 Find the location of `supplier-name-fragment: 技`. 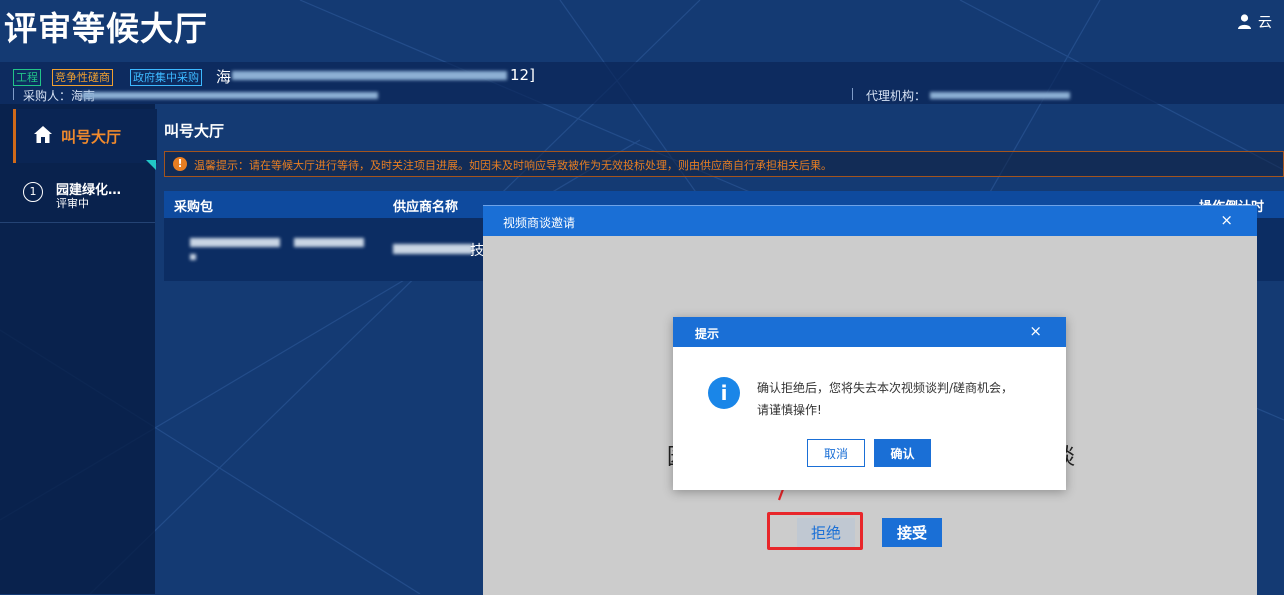

supplier-name-fragment: 技 is located at coordinates (477, 251).